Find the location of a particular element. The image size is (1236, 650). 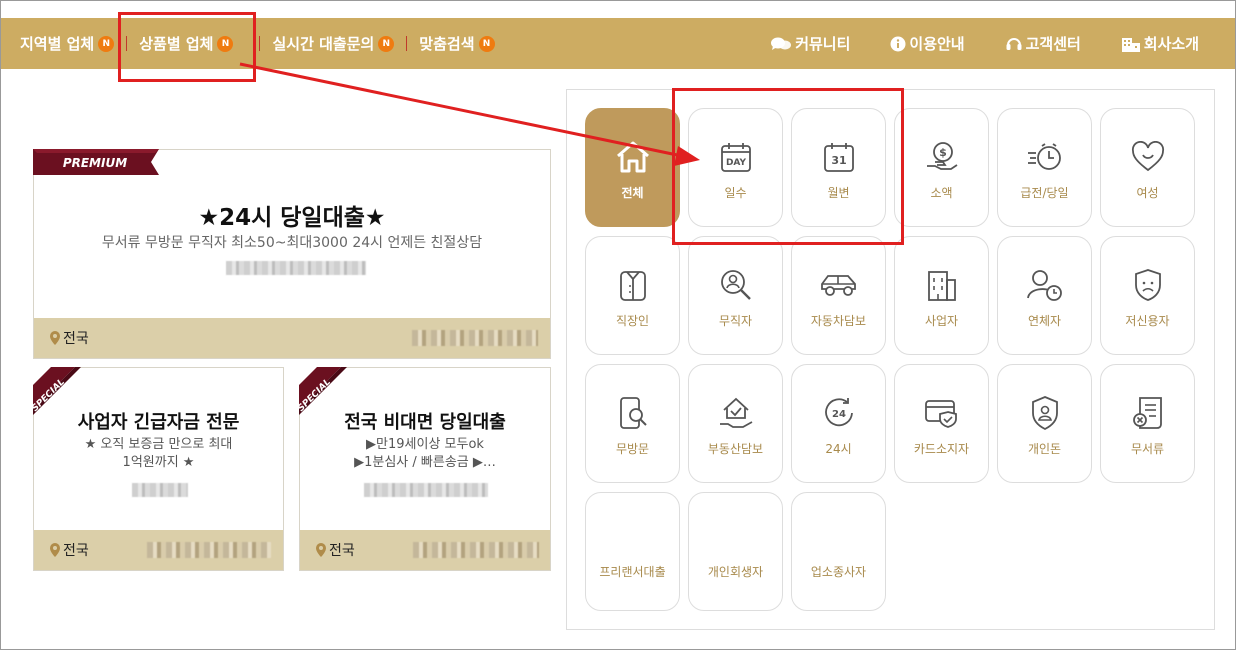

category-small-amount: $ 소액 is located at coordinates (941, 167).